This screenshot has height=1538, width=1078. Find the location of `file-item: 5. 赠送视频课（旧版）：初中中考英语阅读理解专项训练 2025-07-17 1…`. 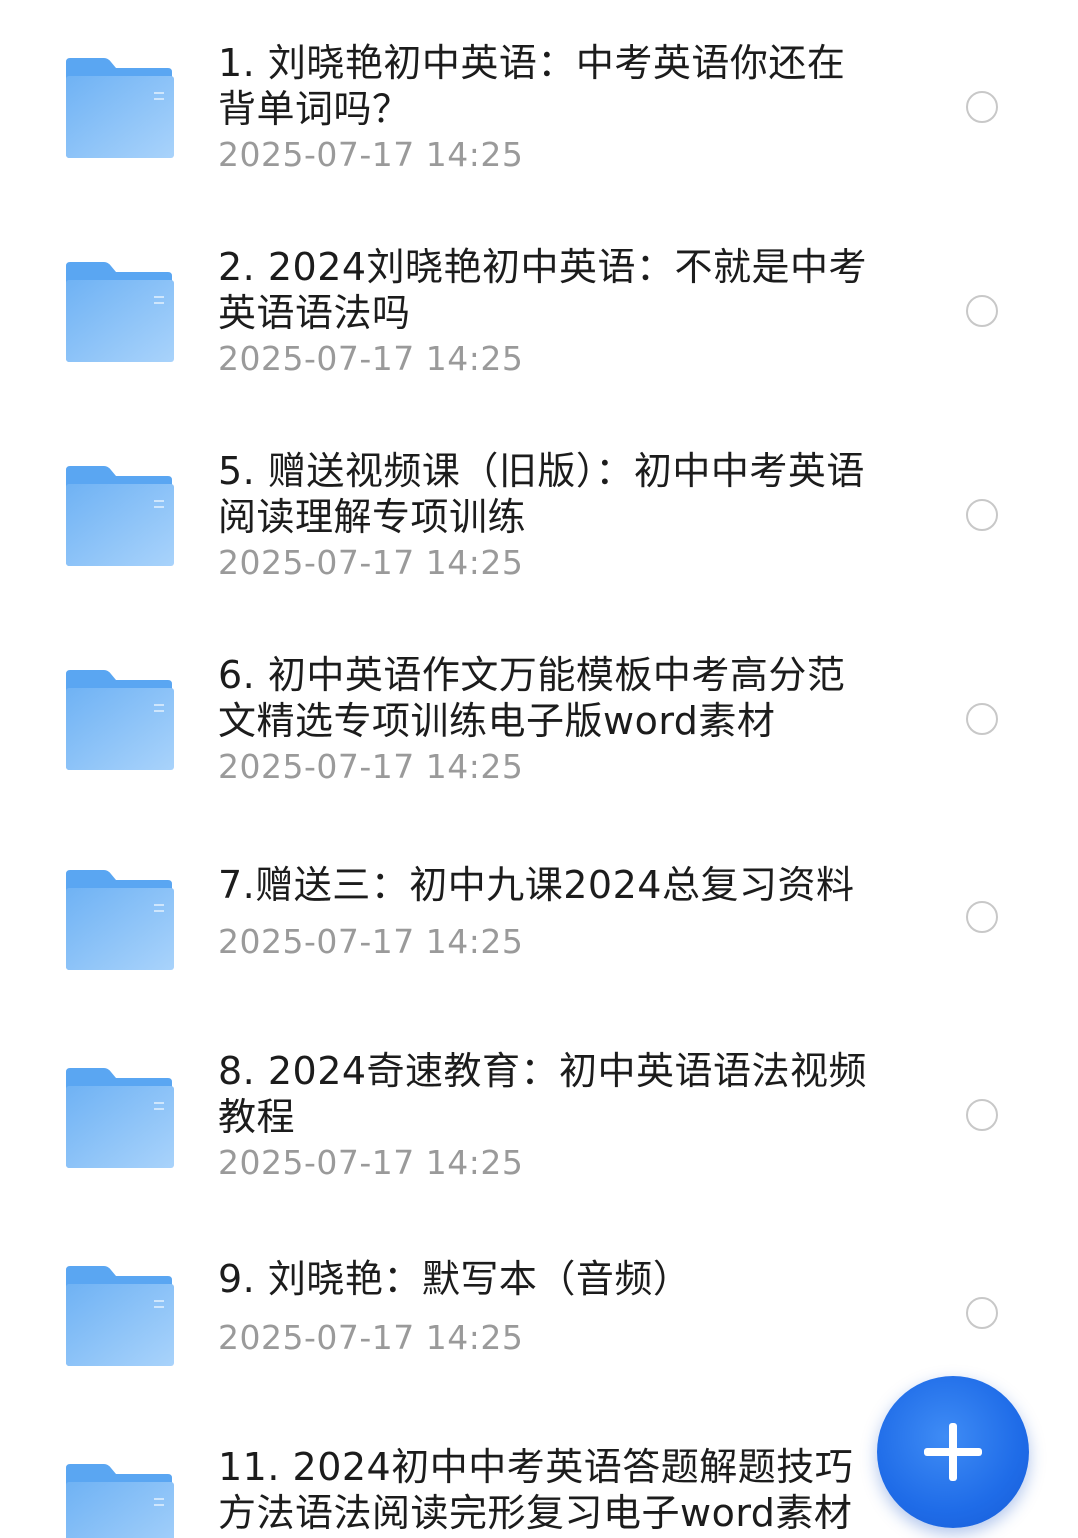

file-item: 5. 赠送视频课（旧版）：初中中考英语阅读理解专项训练 2025-07-17 1… is located at coordinates (539, 510).